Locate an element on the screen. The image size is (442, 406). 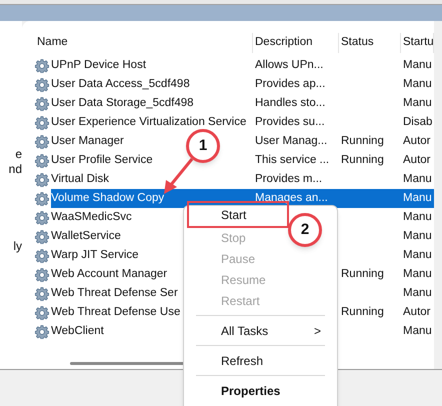
menu-item: Start is located at coordinates (238, 214).